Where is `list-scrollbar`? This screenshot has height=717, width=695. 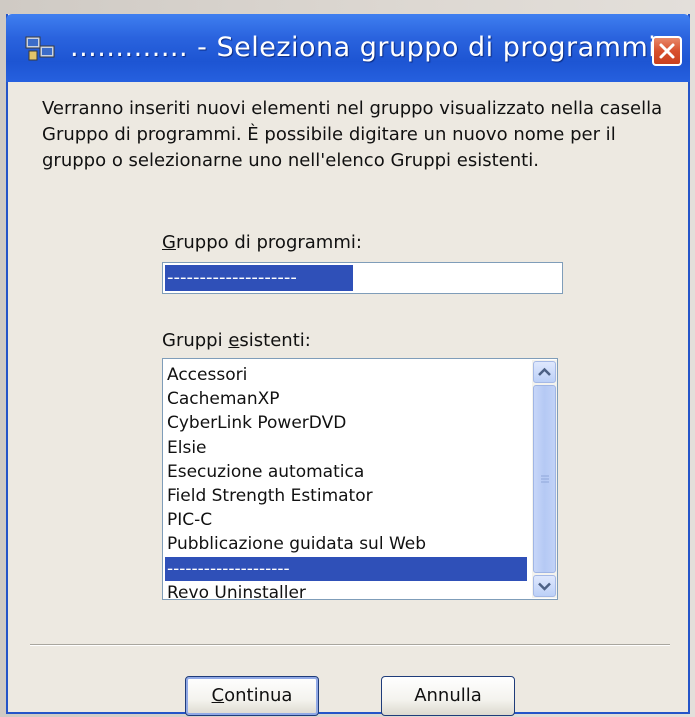
list-scrollbar is located at coordinates (544, 479).